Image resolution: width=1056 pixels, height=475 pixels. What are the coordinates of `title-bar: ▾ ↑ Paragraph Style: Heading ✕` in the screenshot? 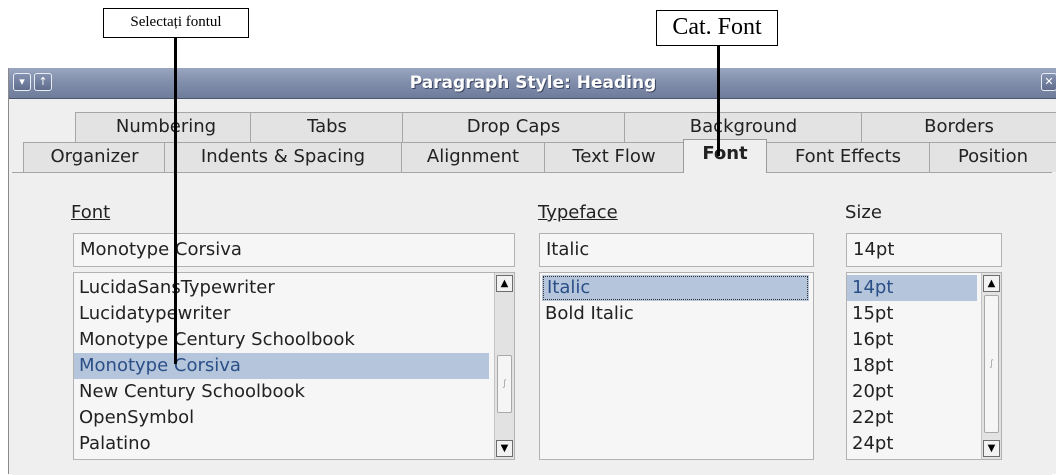 It's located at (532, 83).